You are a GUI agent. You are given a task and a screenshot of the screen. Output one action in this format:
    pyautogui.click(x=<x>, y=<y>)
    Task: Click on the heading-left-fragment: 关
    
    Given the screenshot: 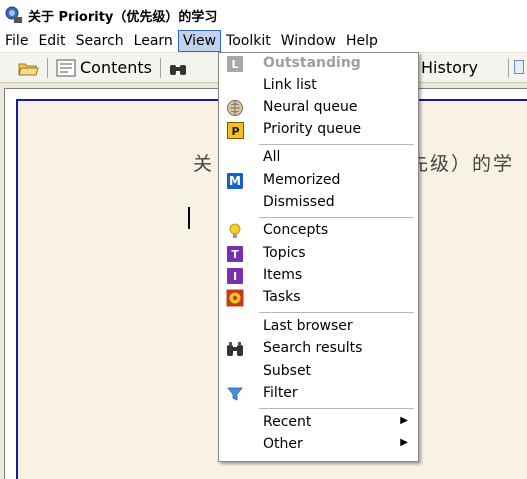 What is the action you would take?
    pyautogui.click(x=204, y=164)
    